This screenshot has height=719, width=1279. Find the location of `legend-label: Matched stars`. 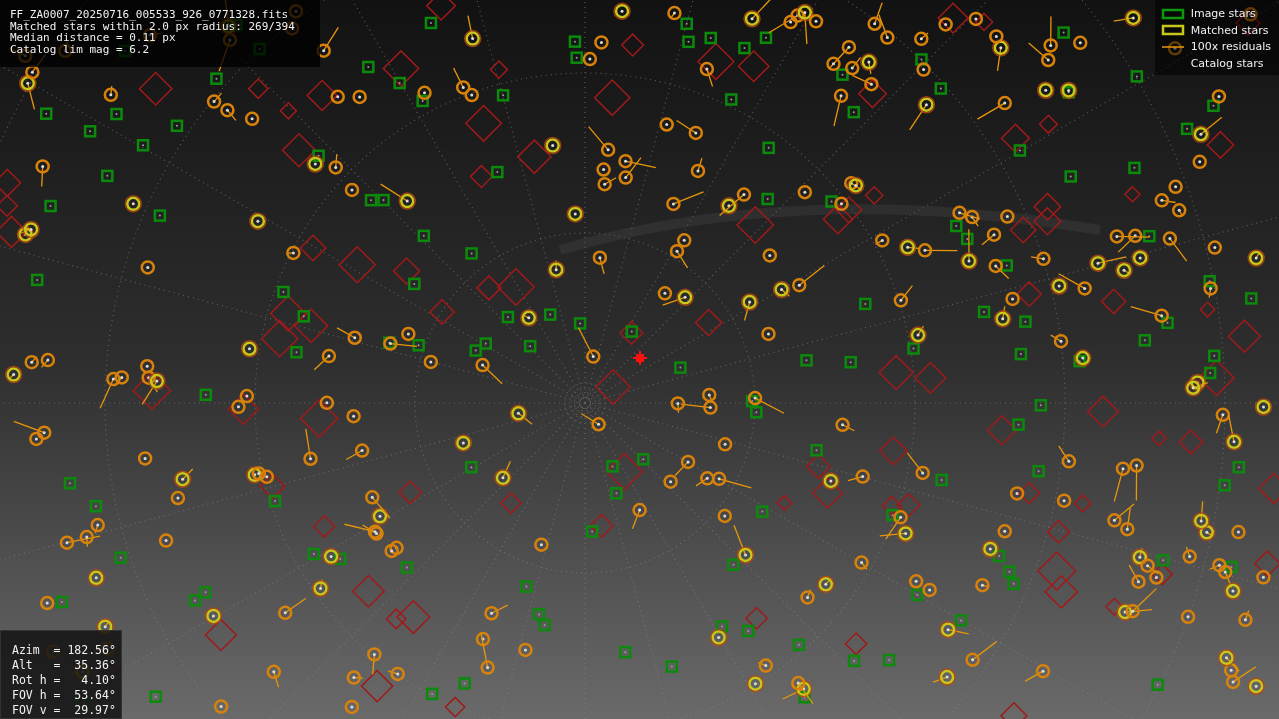

legend-label: Matched stars is located at coordinates (1229, 30).